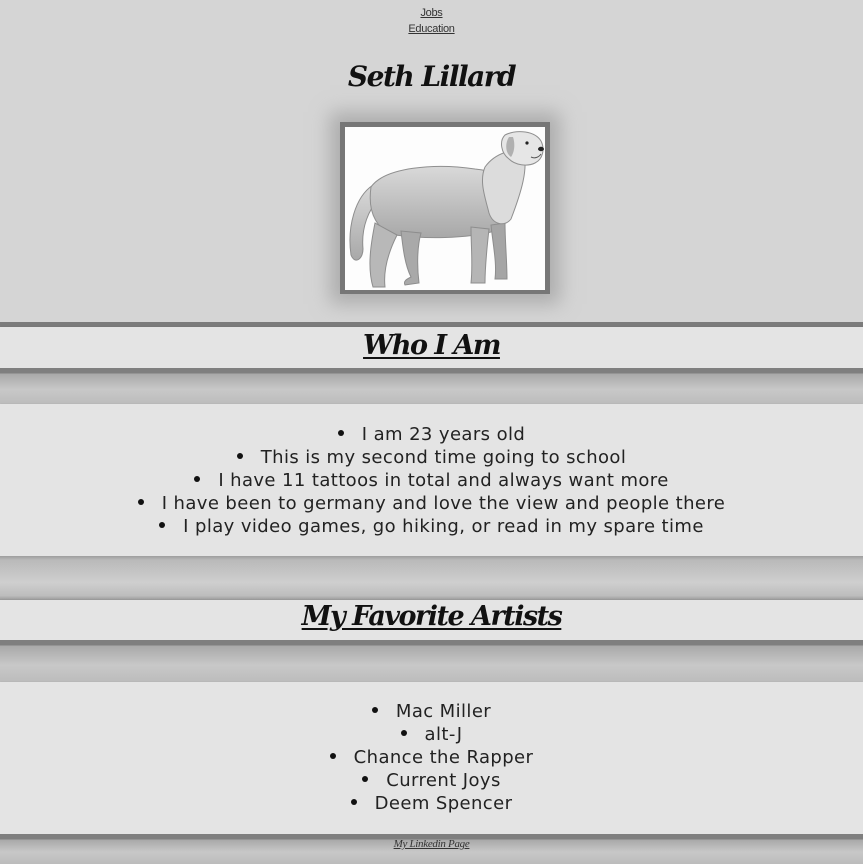 The image size is (863, 864). Describe the element at coordinates (432, 76) in the screenshot. I see `page-title: Seth Lillard` at that location.